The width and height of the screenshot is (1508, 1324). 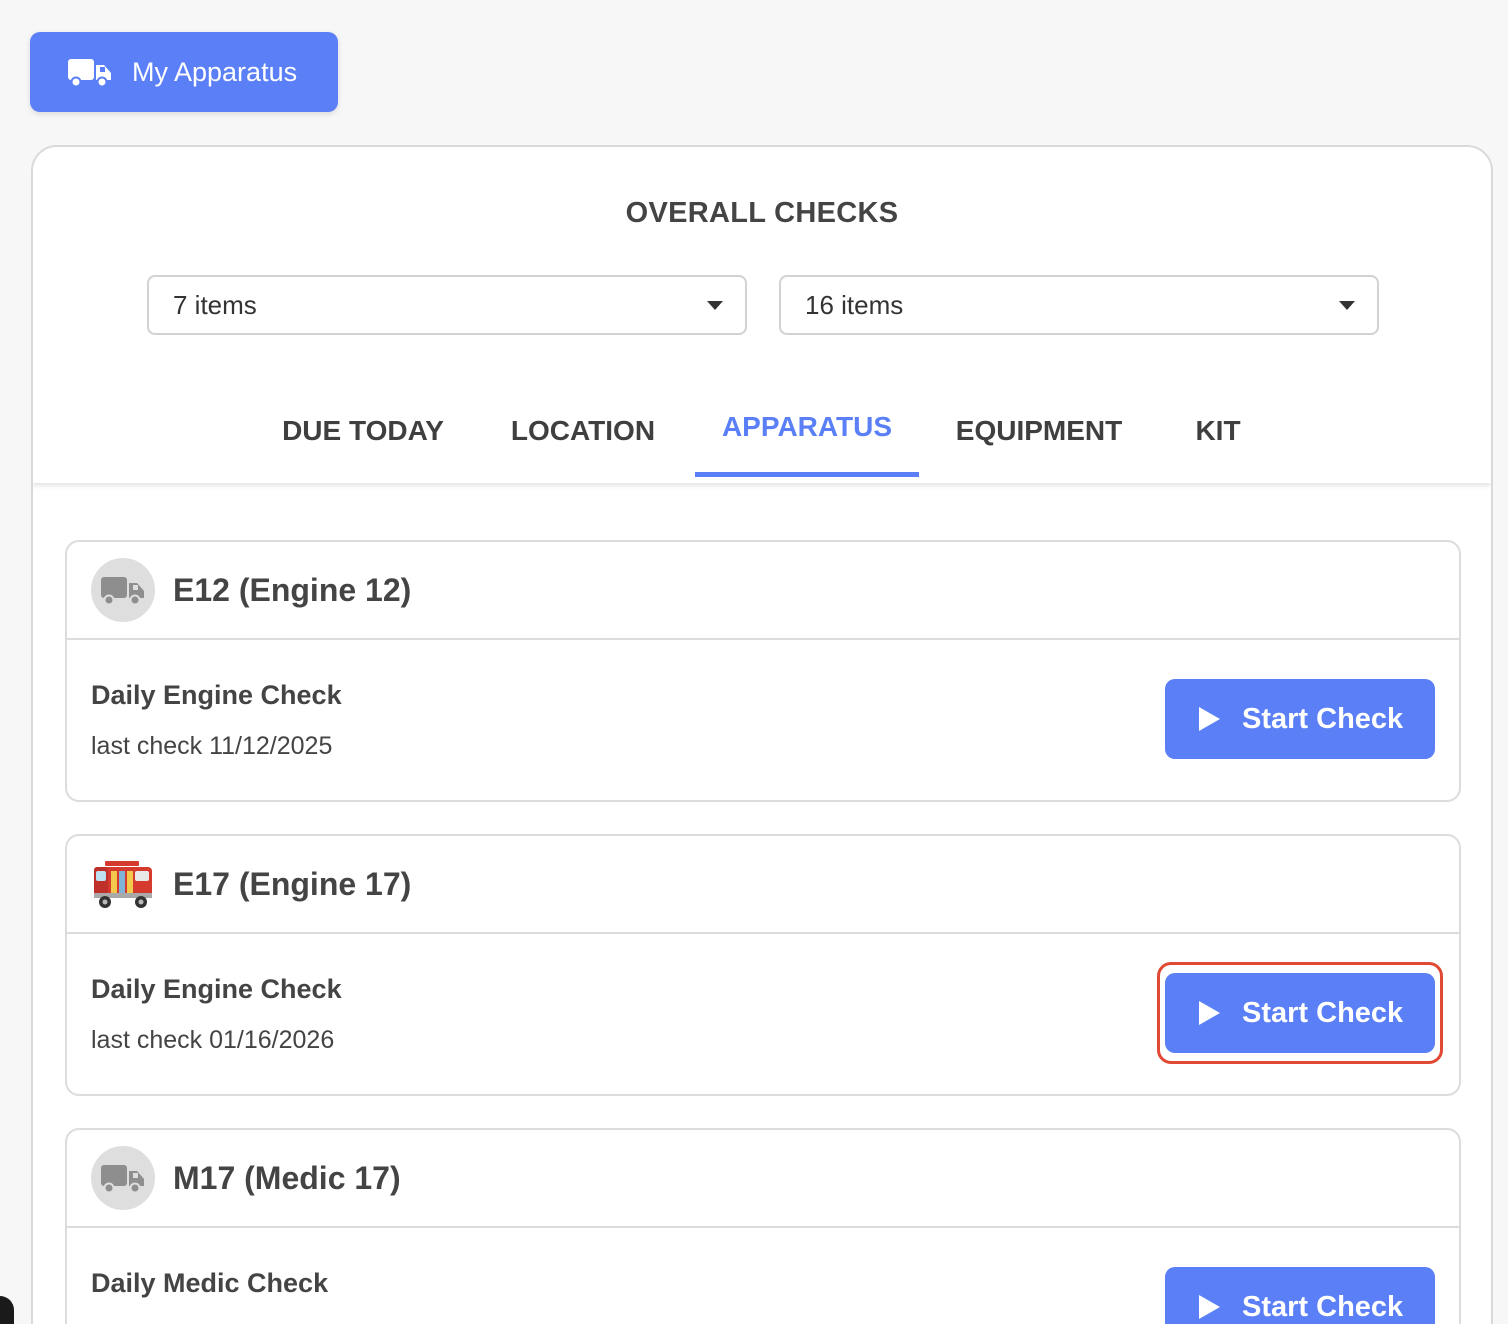 I want to click on apparatus-name: E12 (Engine 12), so click(x=292, y=589).